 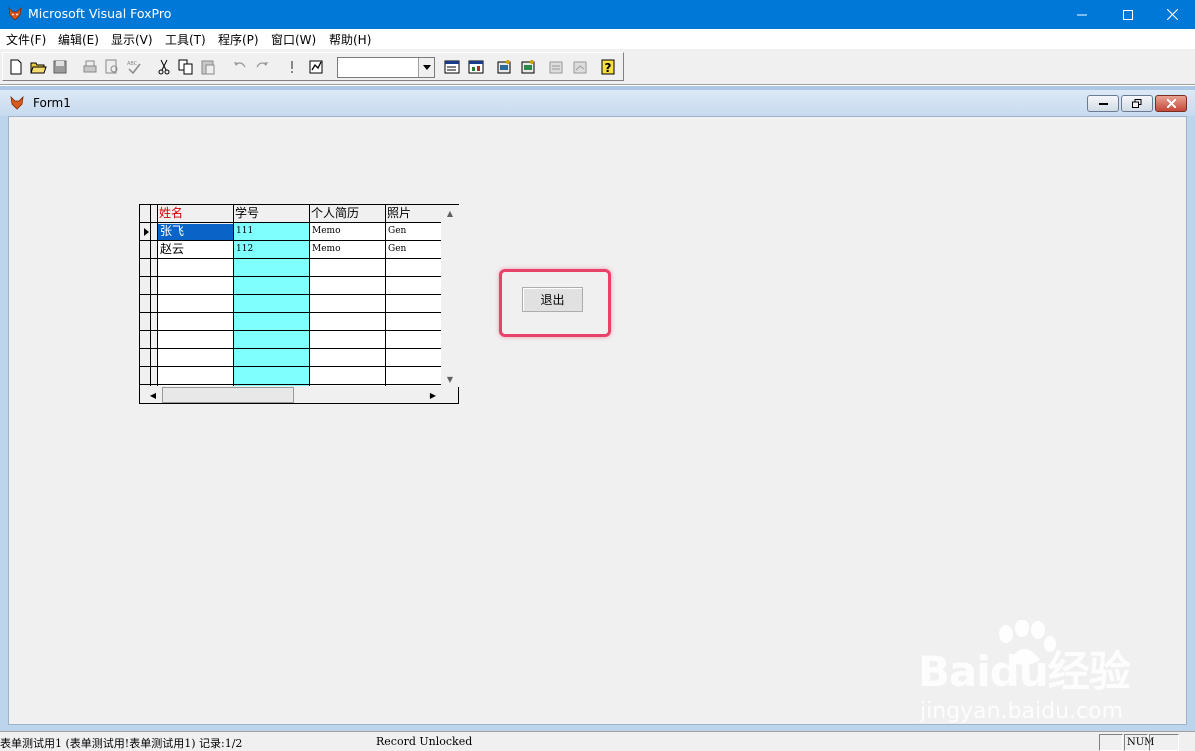 I want to click on autoform-button, so click(x=556, y=67).